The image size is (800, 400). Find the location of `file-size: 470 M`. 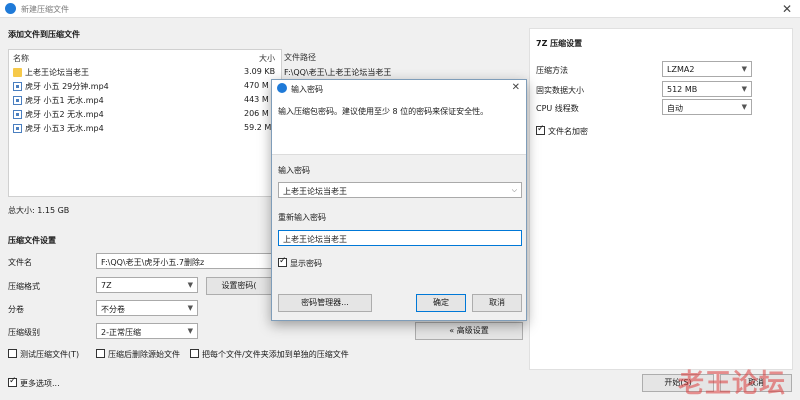

file-size: 470 M is located at coordinates (256, 85).